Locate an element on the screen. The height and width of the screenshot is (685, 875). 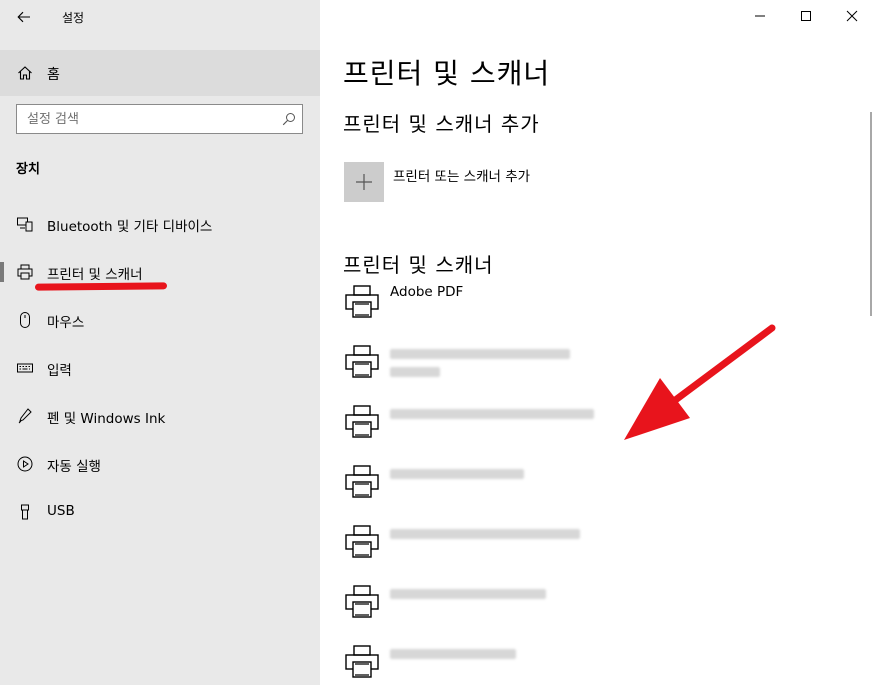
home-icon is located at coordinates (25, 73).